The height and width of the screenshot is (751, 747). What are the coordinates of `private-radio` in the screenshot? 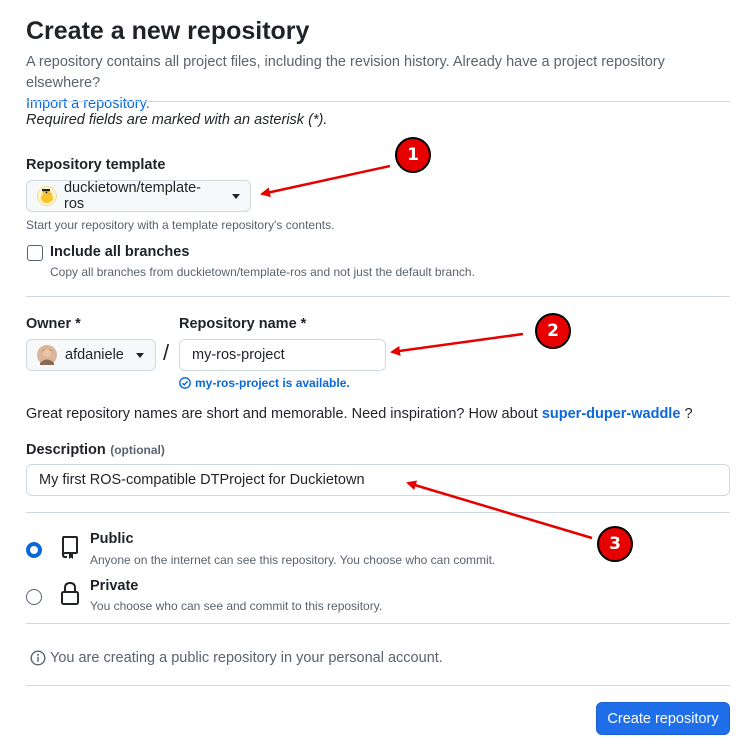 It's located at (34, 597).